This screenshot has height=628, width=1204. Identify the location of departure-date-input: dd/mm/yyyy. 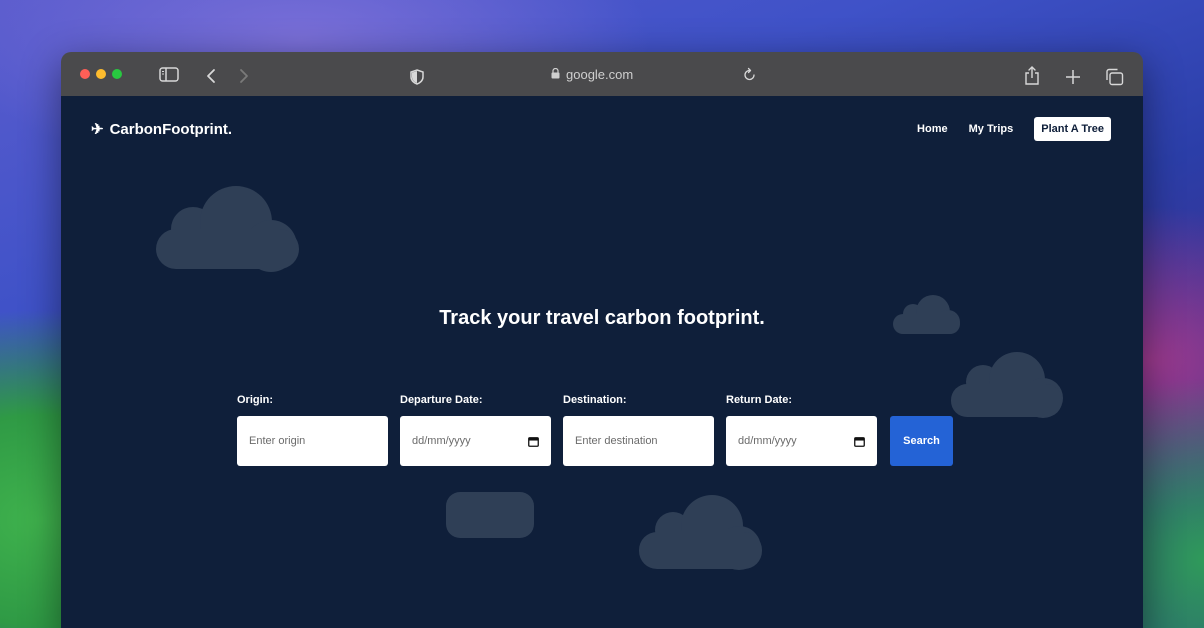
(475, 441).